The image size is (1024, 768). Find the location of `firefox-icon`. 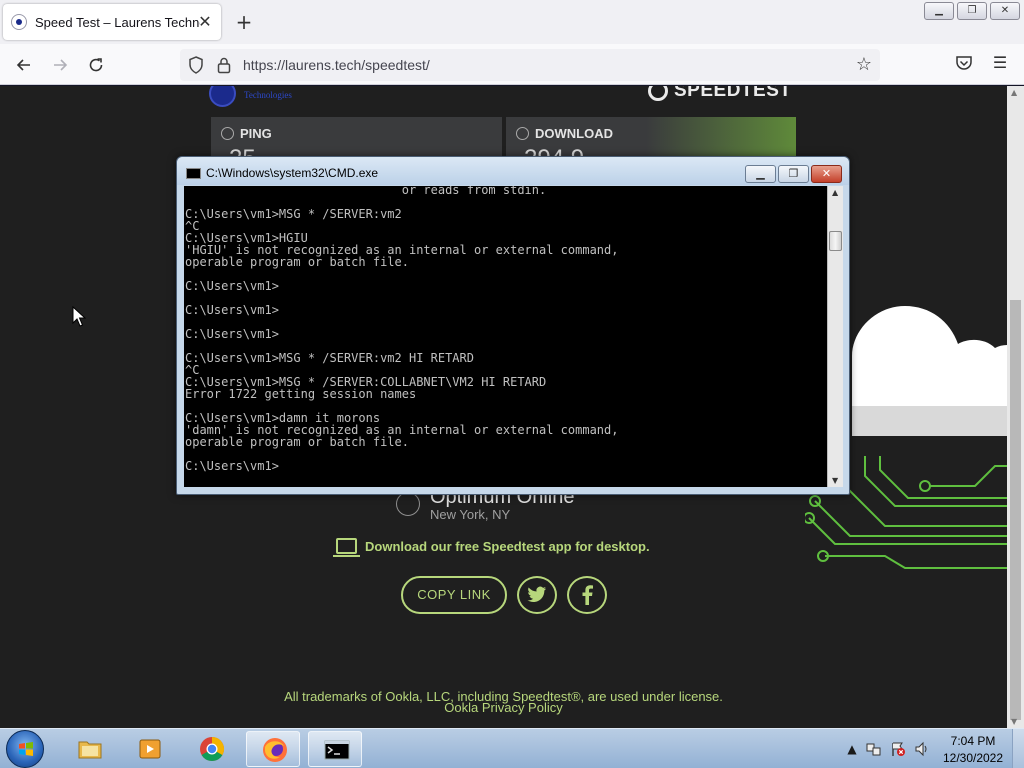

firefox-icon is located at coordinates (275, 750).